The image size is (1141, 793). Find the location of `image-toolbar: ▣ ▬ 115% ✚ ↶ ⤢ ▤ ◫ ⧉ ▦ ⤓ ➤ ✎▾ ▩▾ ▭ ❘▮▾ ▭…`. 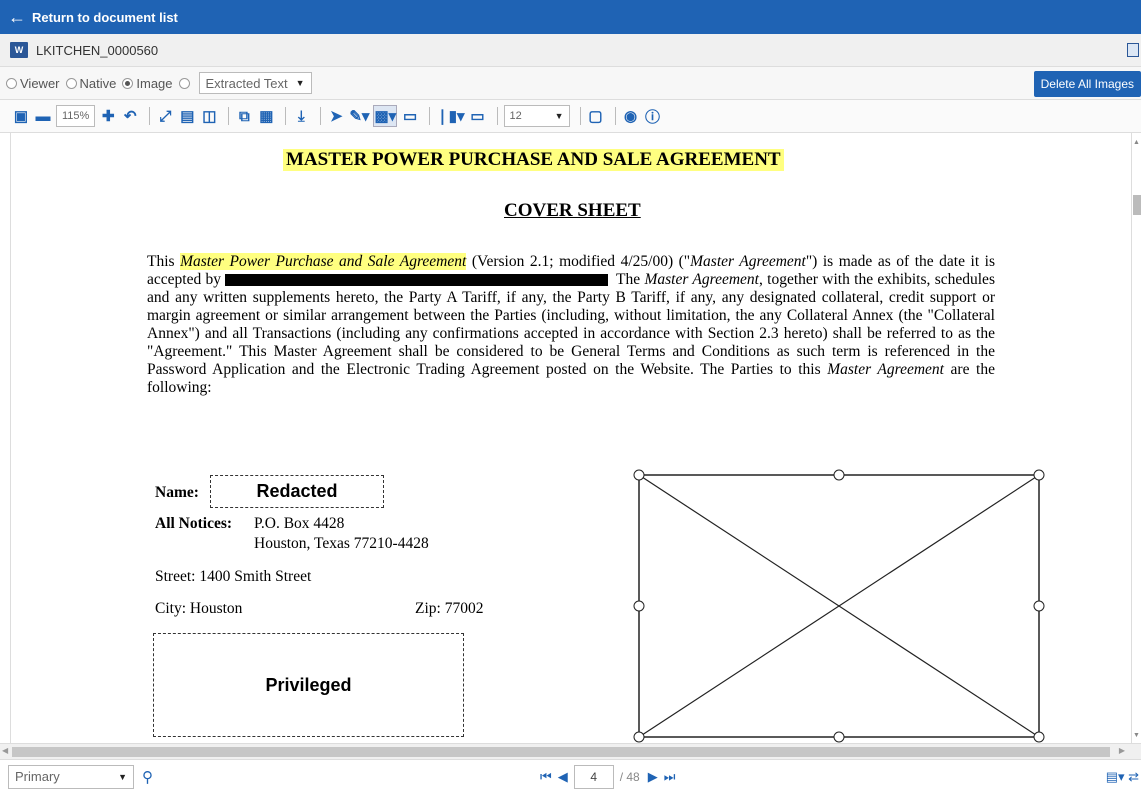

image-toolbar: ▣ ▬ 115% ✚ ↶ ⤢ ▤ ◫ ⧉ ▦ ⤓ ➤ ✎▾ ▩▾ ▭ ❘▮▾ ▭… is located at coordinates (570, 116).